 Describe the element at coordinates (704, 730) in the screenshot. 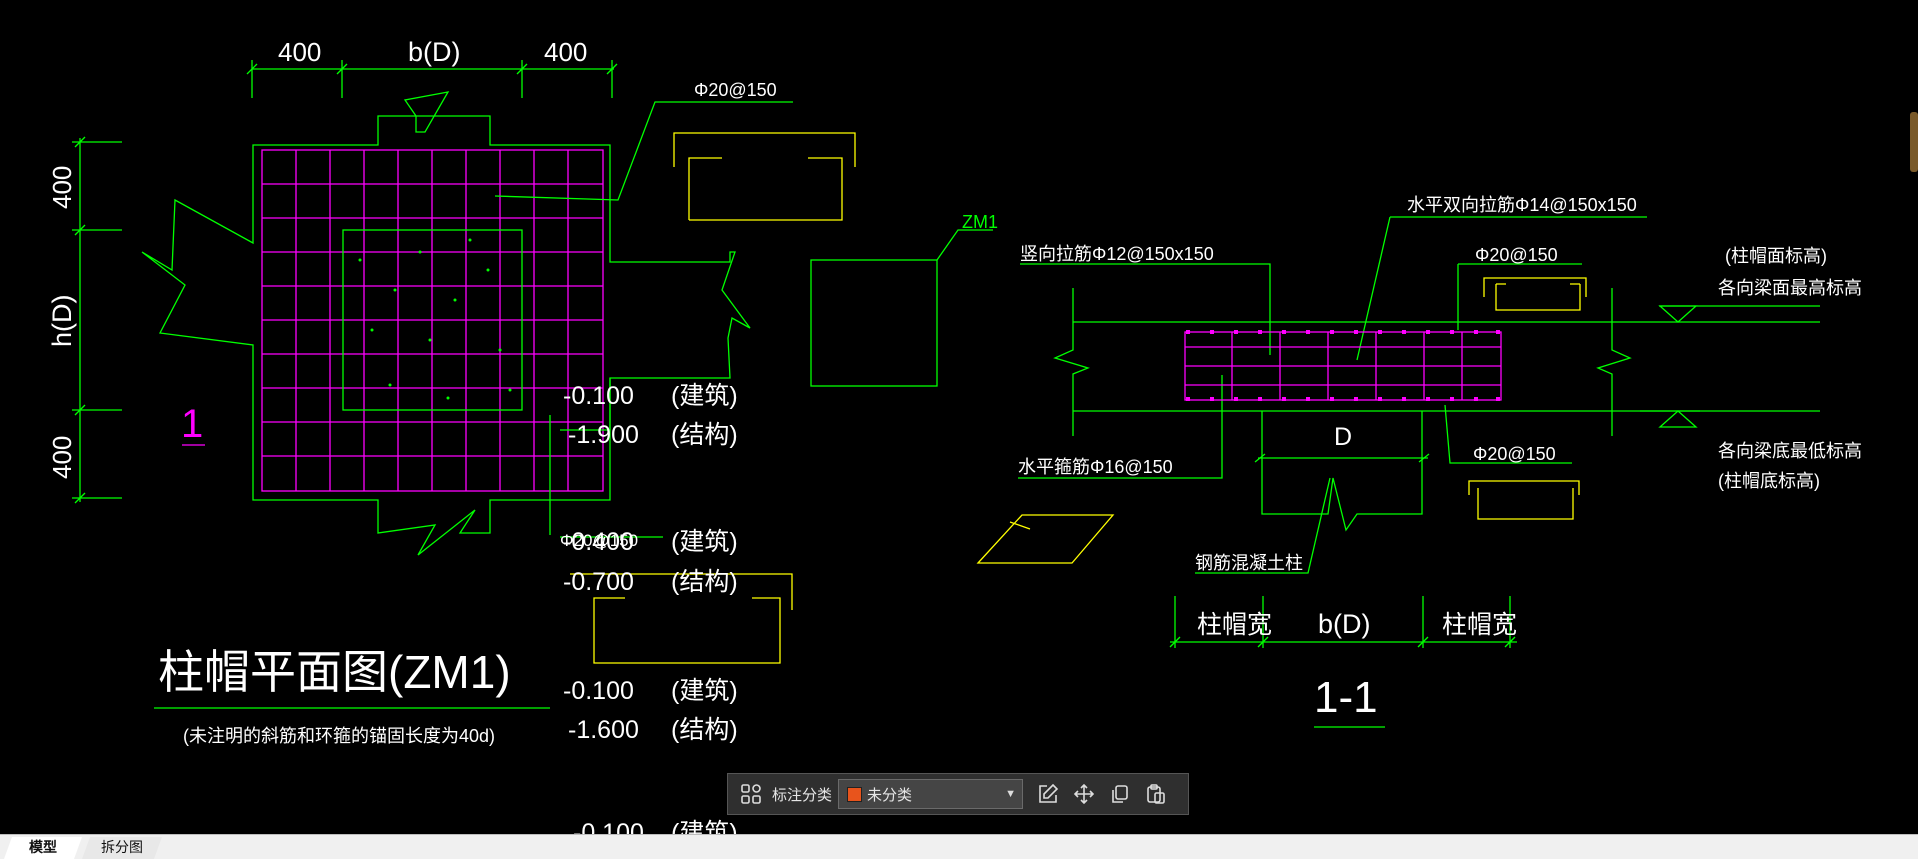

I see `elev-6-type: (结构)` at that location.